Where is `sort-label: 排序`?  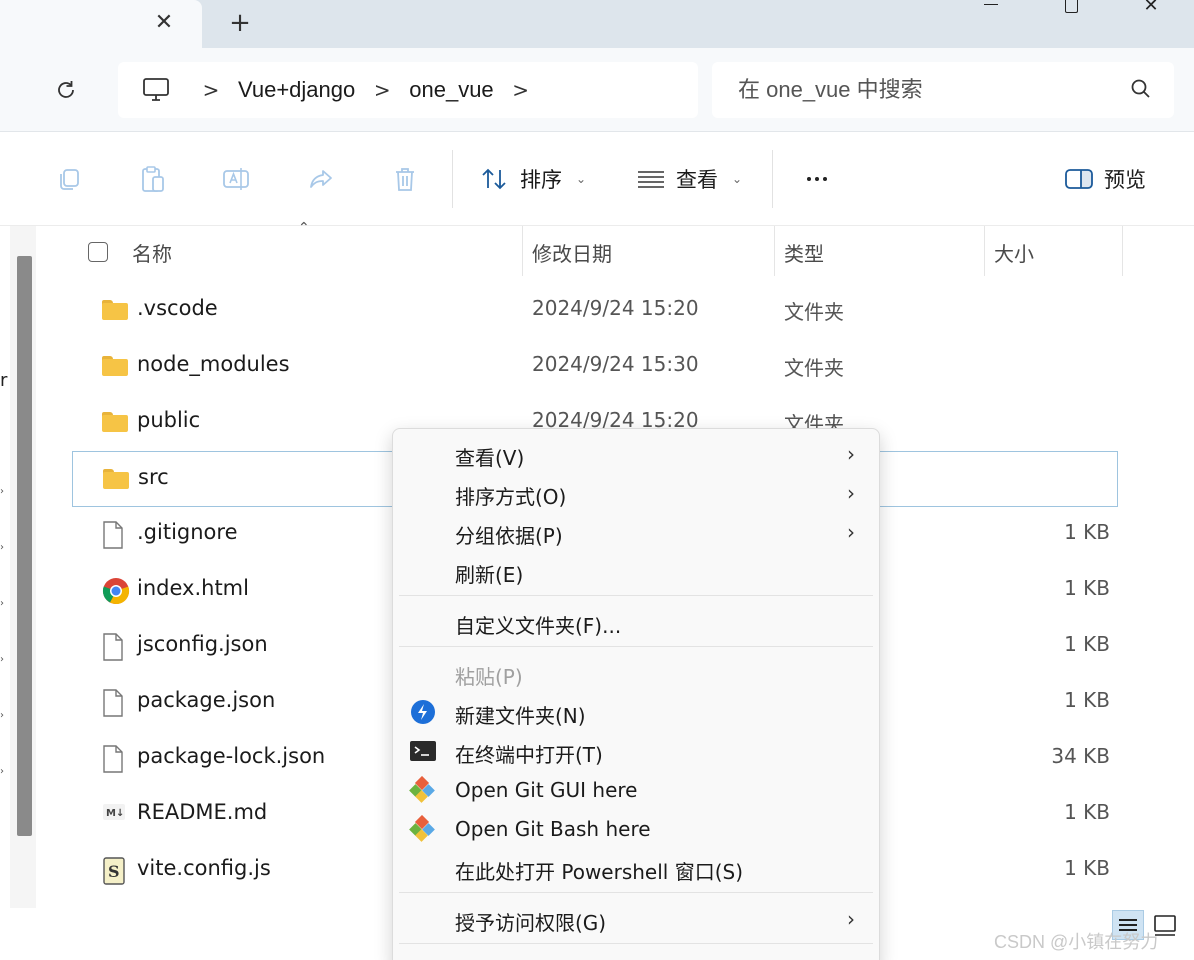 sort-label: 排序 is located at coordinates (541, 180).